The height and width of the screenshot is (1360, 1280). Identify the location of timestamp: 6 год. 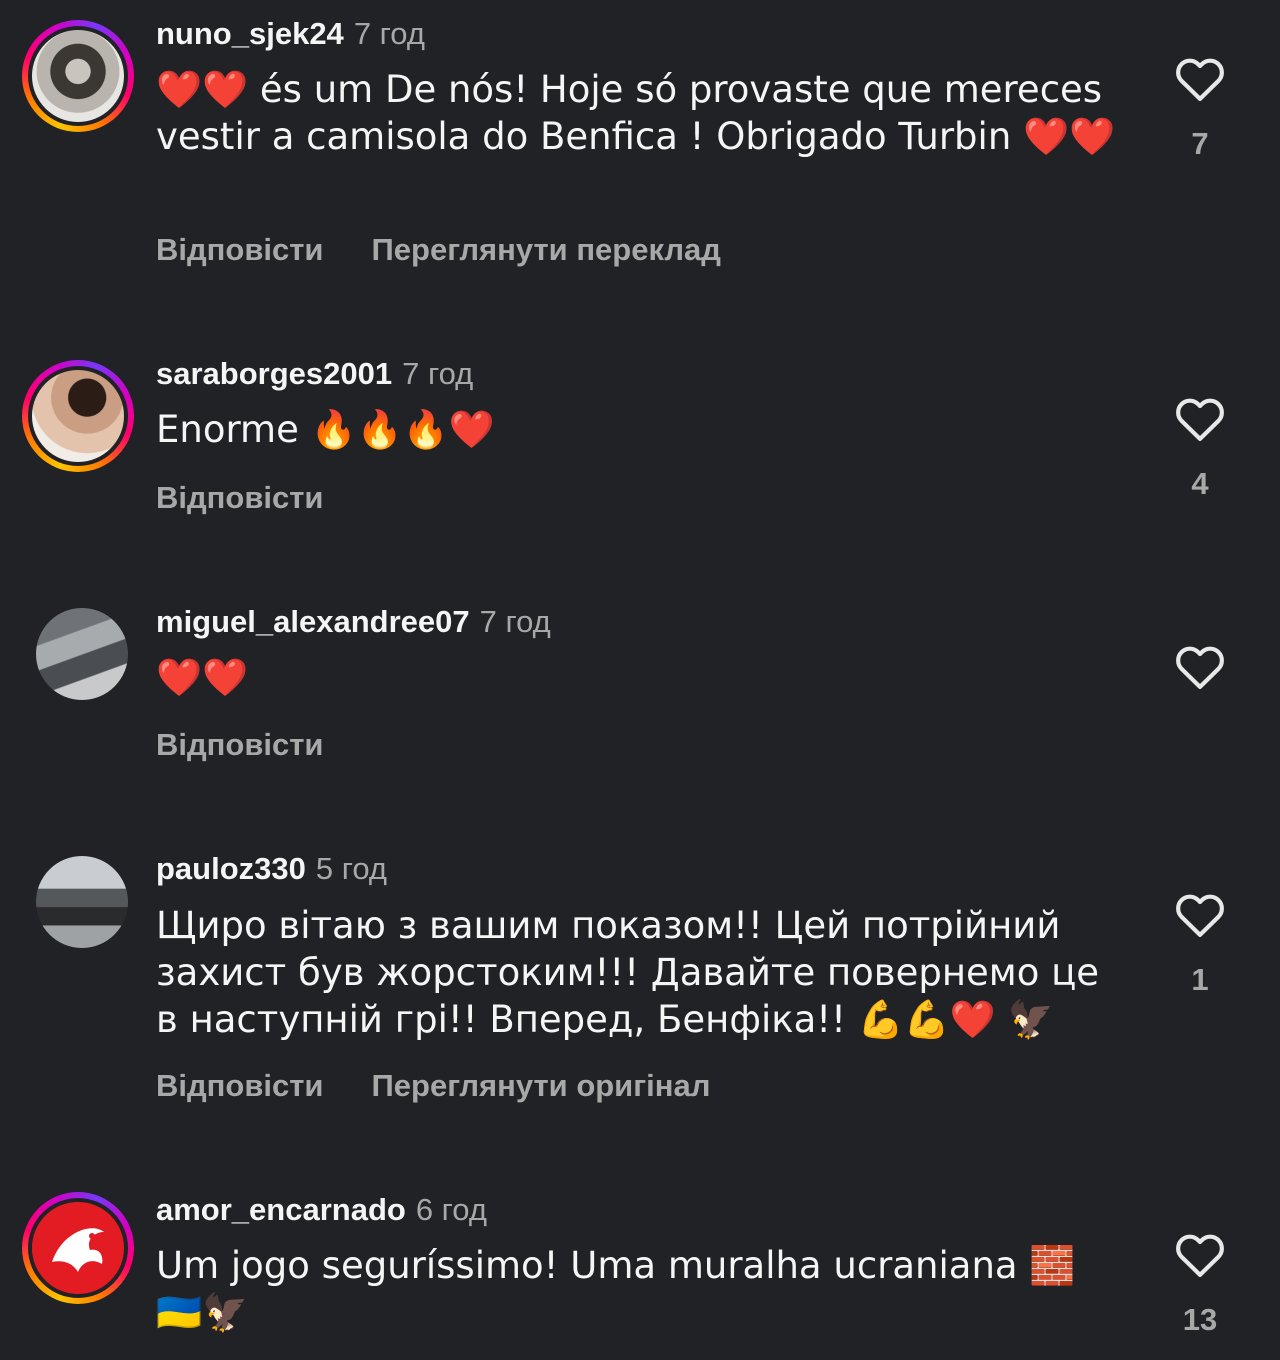
(451, 1209).